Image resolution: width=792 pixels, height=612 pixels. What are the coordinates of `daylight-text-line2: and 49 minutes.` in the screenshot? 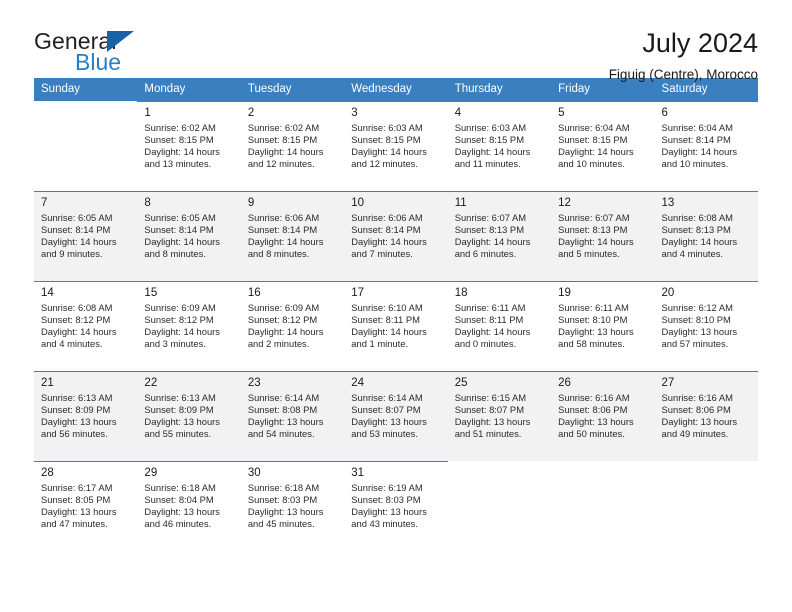 It's located at (695, 433).